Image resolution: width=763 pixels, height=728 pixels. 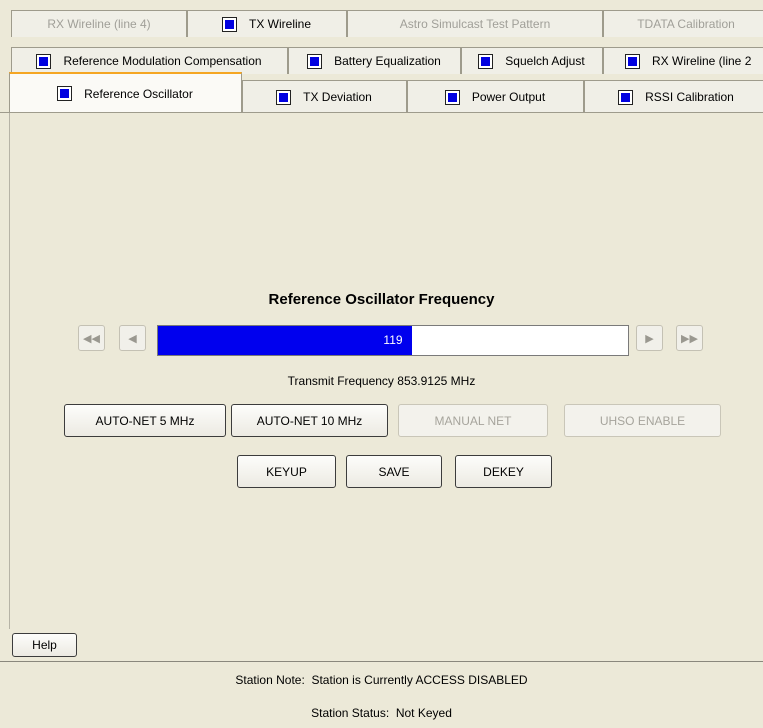 I want to click on tab-label: TX Deviation, so click(x=337, y=97).